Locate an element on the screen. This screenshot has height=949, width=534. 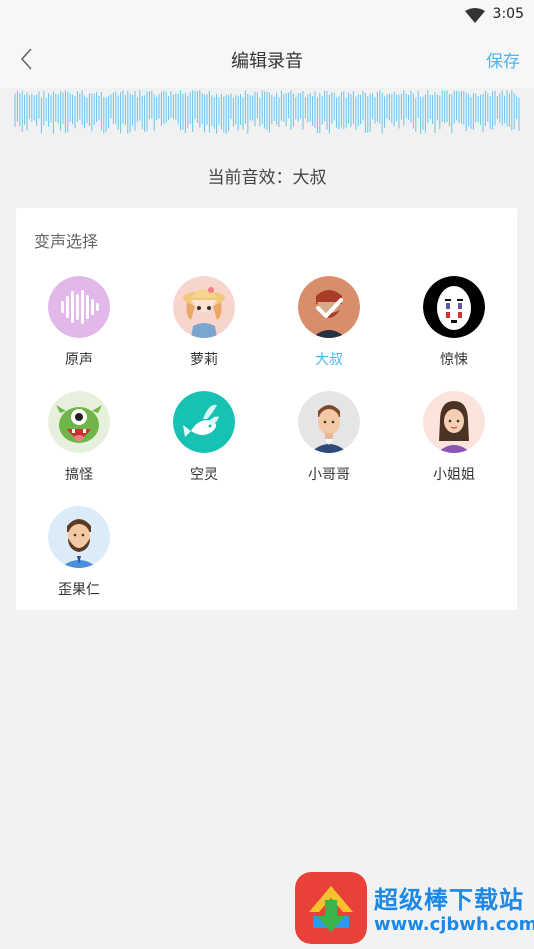
wifi-icon is located at coordinates (475, 15).